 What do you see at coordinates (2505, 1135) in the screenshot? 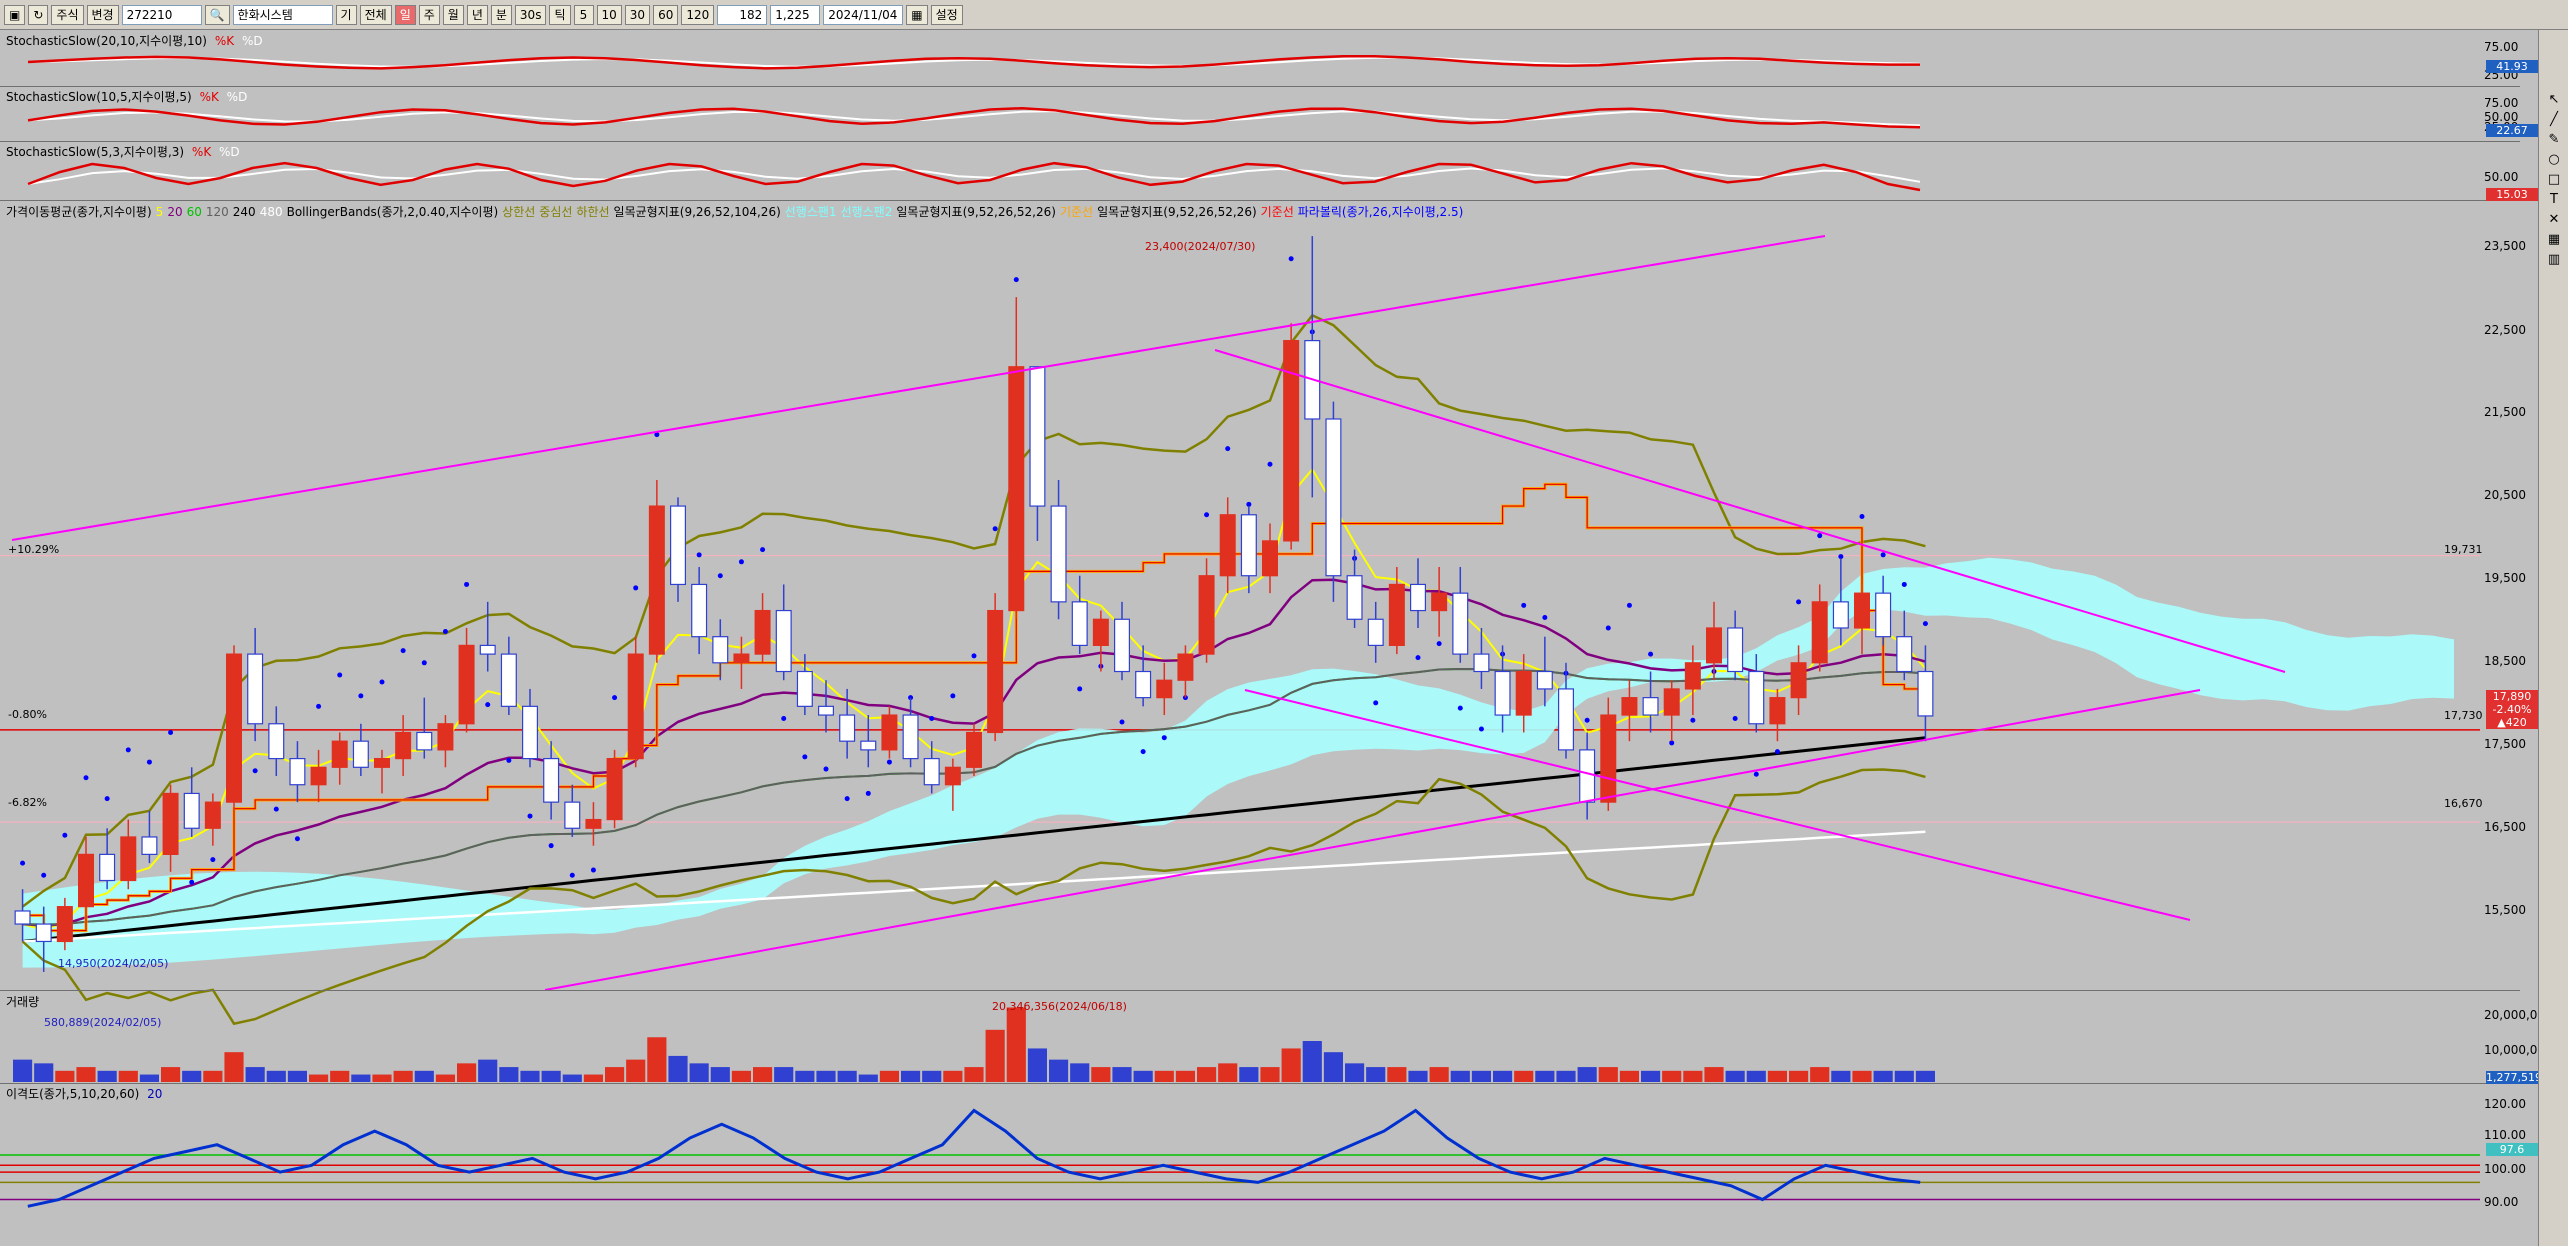
I see `disparity-tick: 110.00` at bounding box center [2505, 1135].